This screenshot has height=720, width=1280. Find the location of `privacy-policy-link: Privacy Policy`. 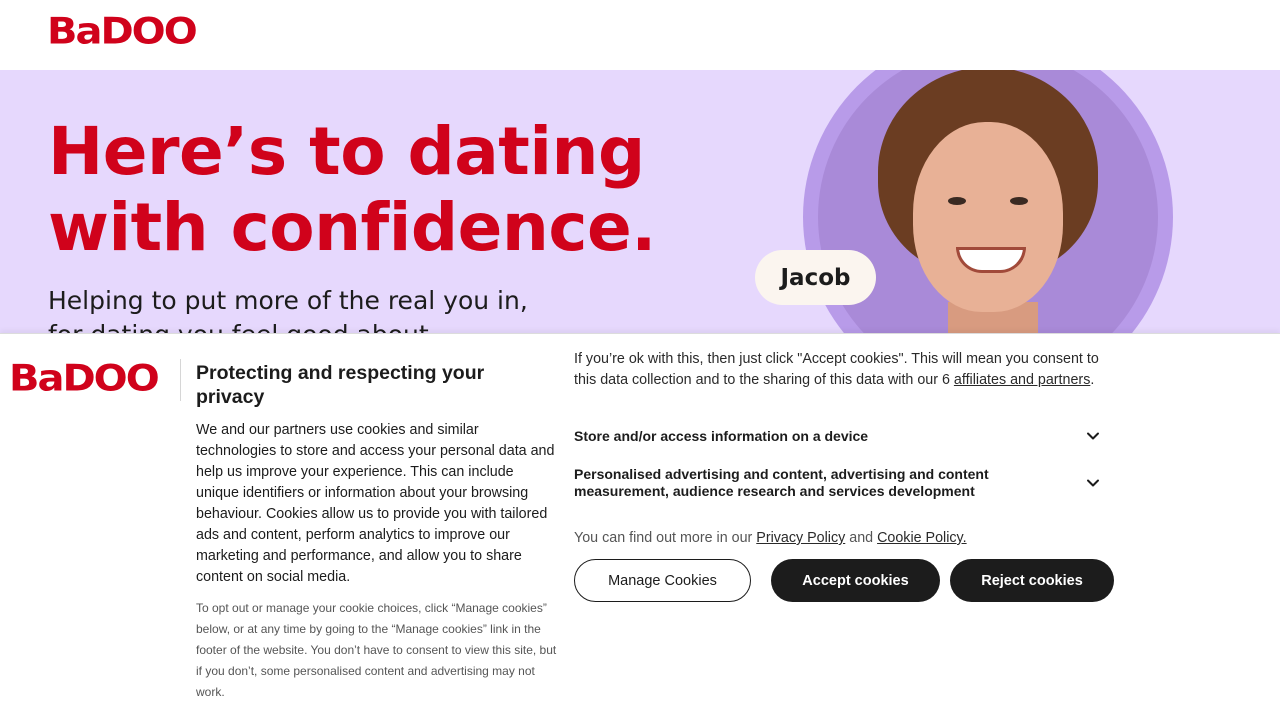

privacy-policy-link: Privacy Policy is located at coordinates (800, 538).